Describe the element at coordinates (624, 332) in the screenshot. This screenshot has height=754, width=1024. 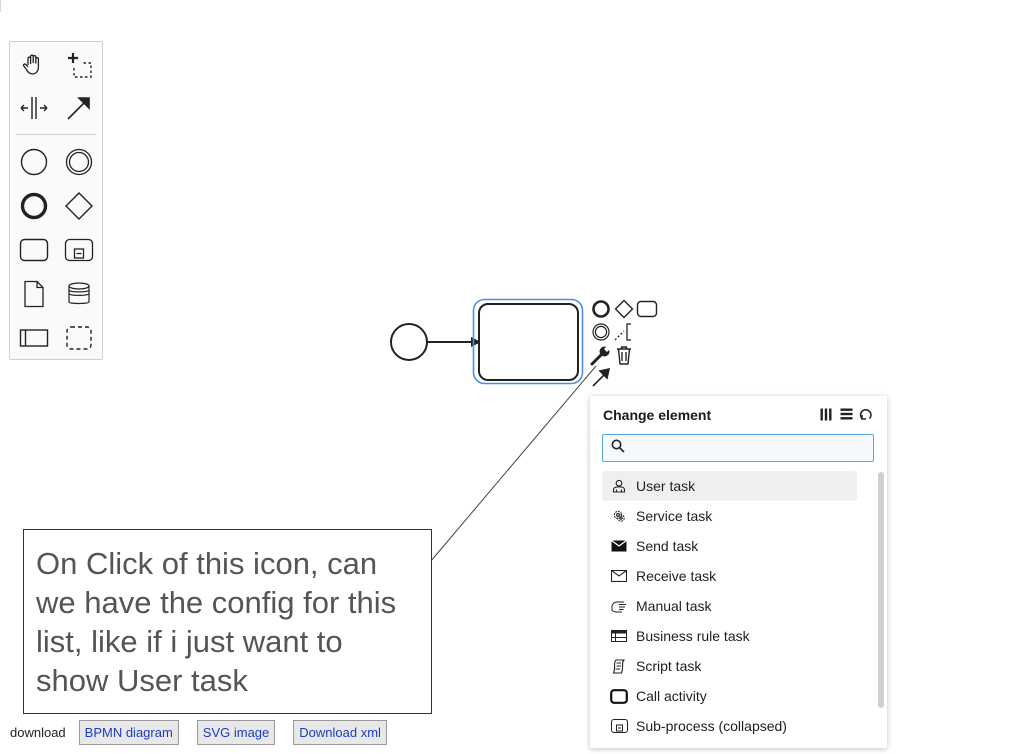
I see `append-text-annotation-icon` at that location.